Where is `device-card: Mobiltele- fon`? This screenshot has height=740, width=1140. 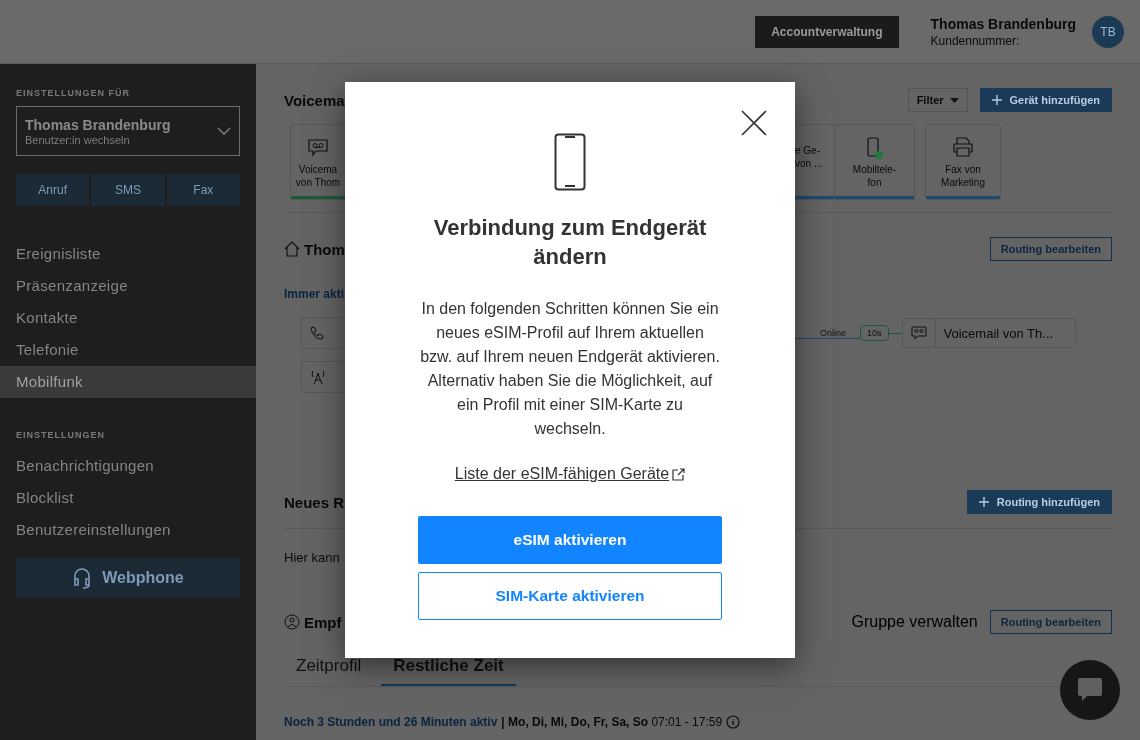
device-card: Mobiltele- fon is located at coordinates (875, 162).